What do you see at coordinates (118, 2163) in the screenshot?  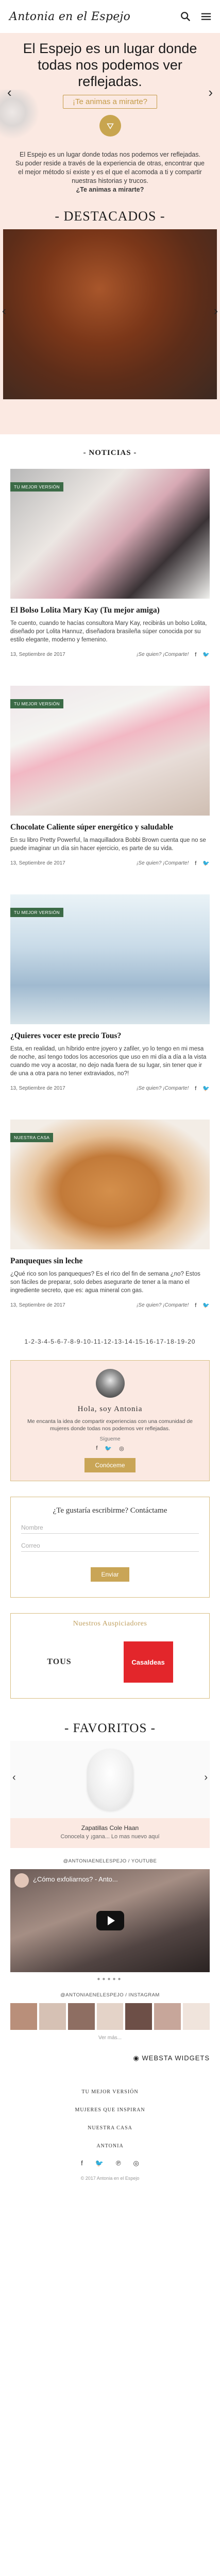 I see `pinterest-icon: ℗` at bounding box center [118, 2163].